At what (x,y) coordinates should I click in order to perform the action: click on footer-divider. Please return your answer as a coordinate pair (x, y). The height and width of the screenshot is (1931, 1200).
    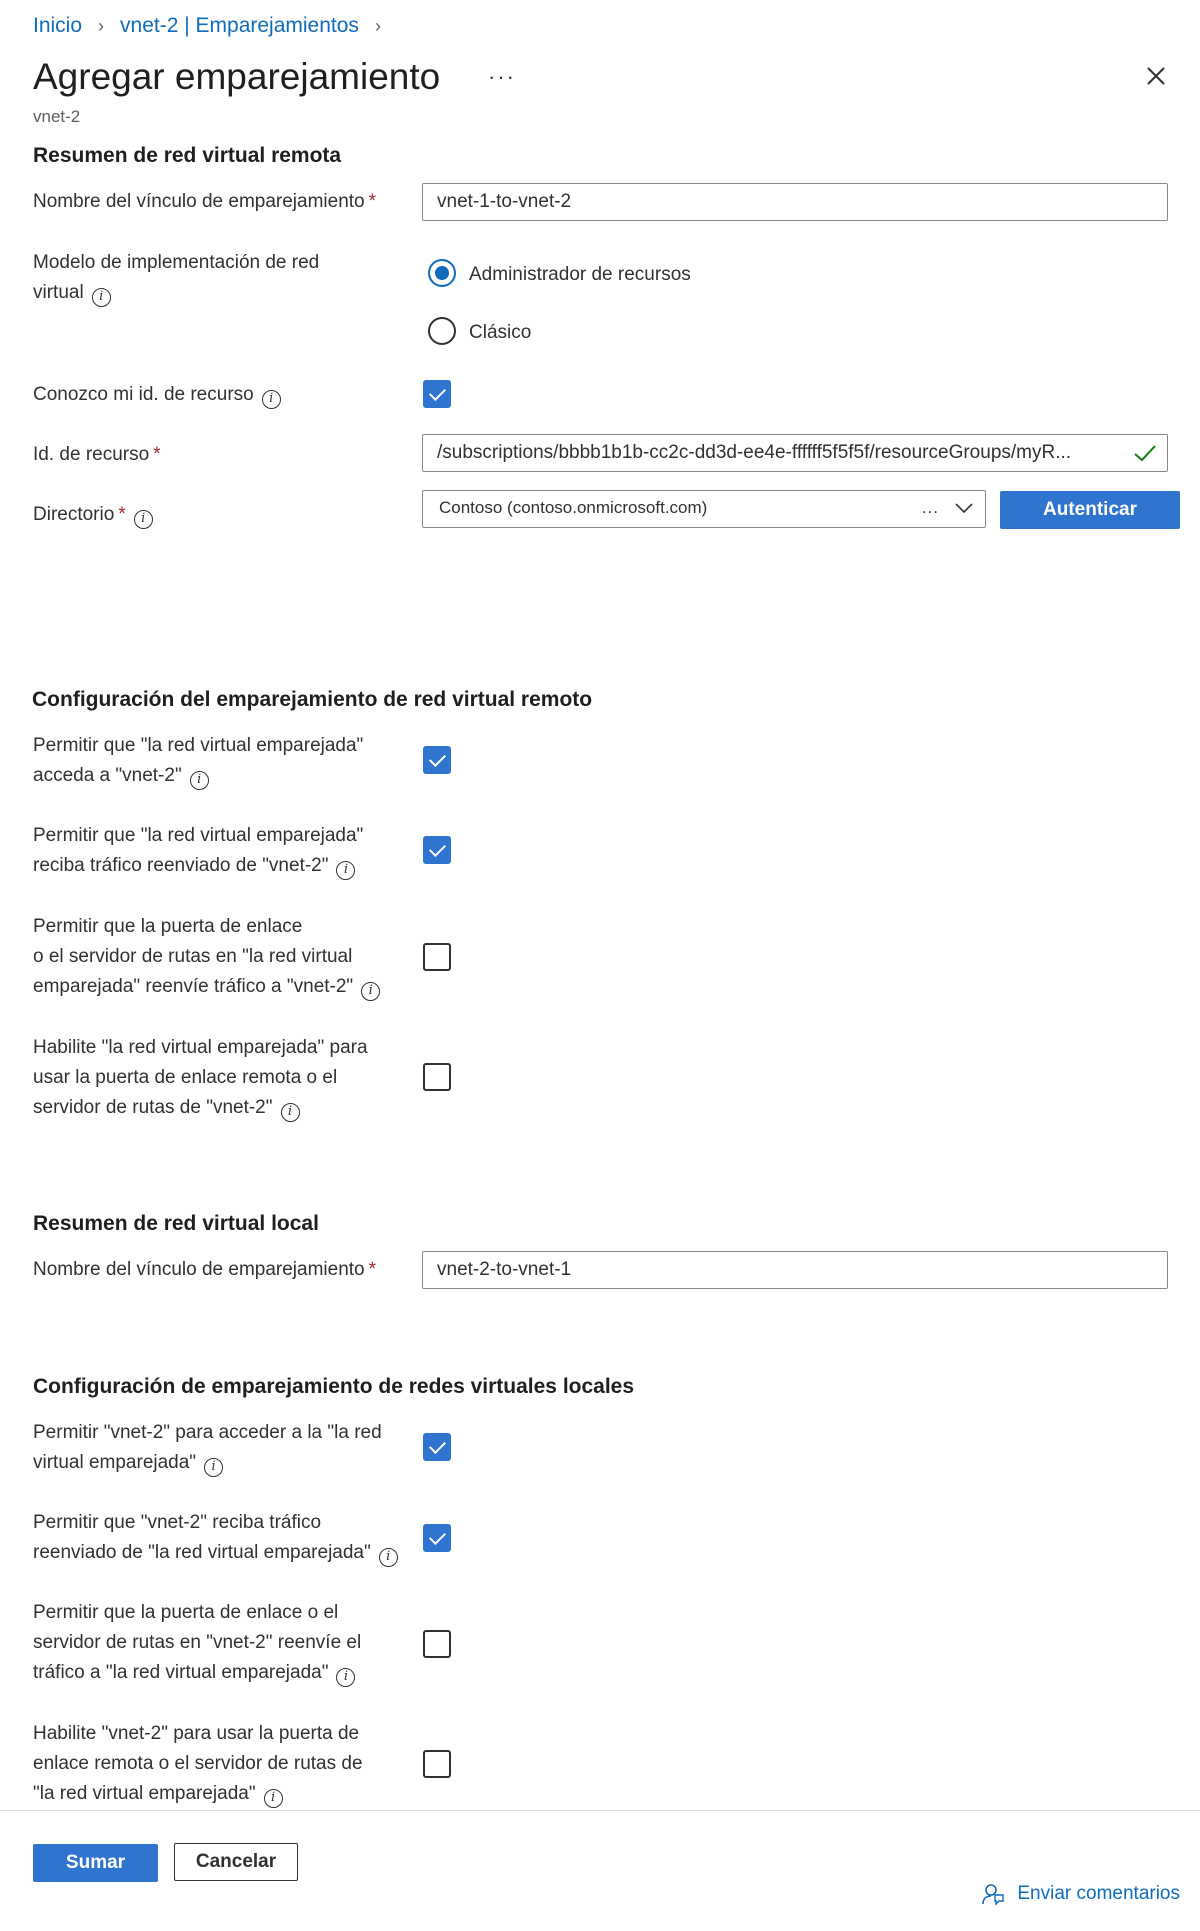
    Looking at the image, I should click on (600, 1810).